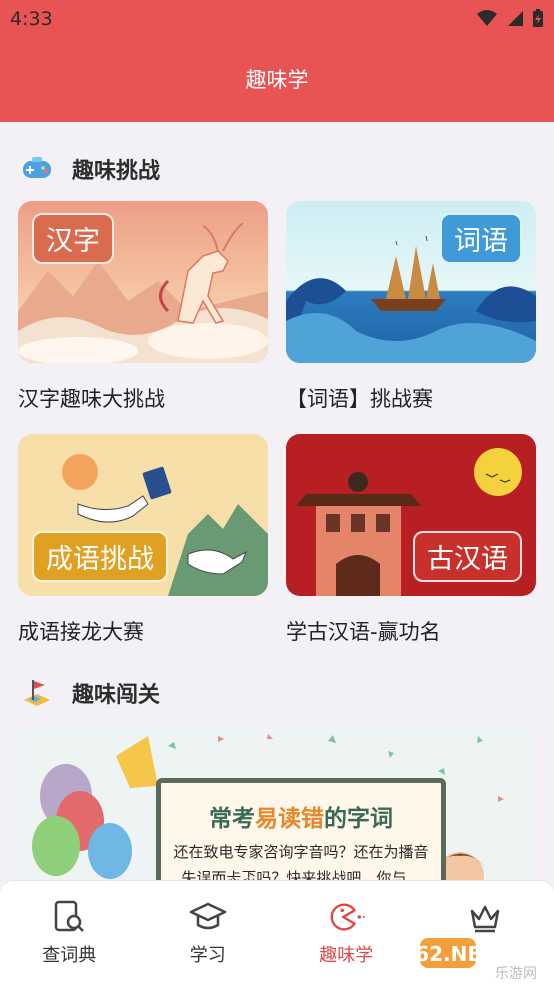 The height and width of the screenshot is (984, 554). I want to click on nav-label-fun-learning: 趣味学, so click(346, 955).